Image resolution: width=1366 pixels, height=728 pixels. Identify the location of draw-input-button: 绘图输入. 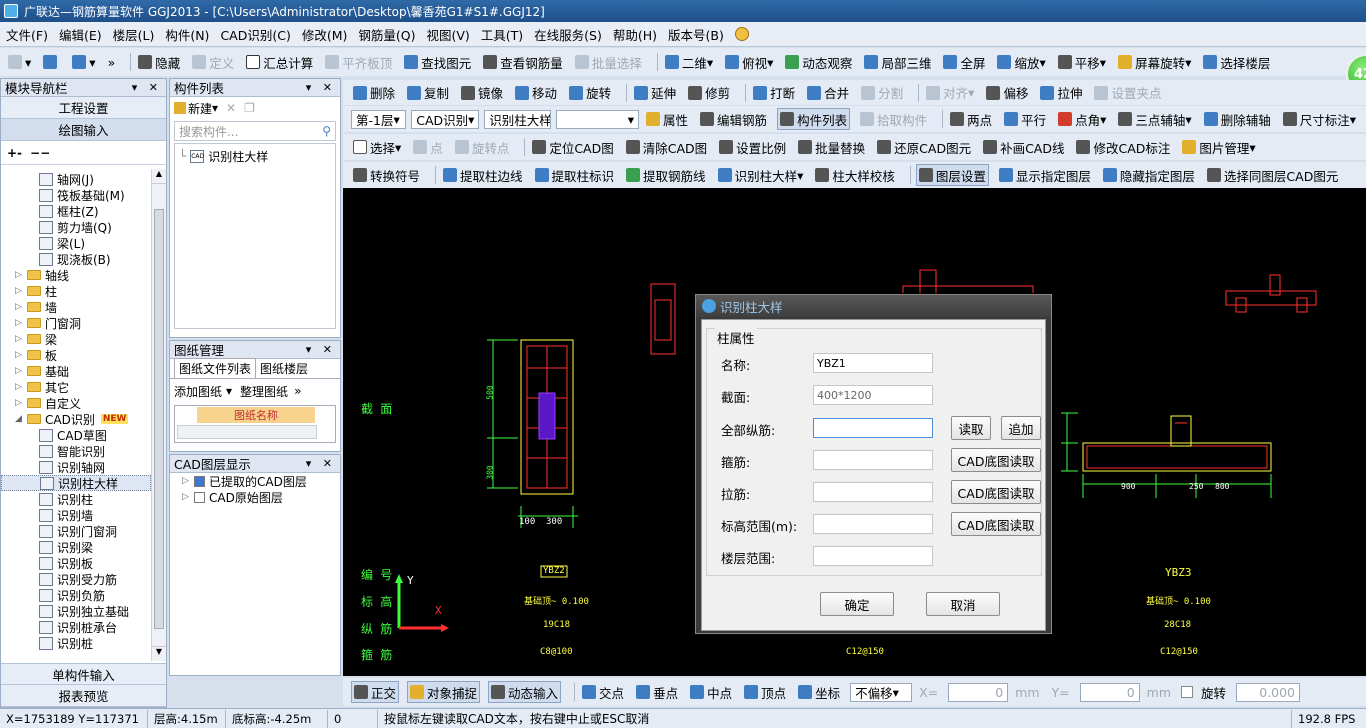
(83, 130).